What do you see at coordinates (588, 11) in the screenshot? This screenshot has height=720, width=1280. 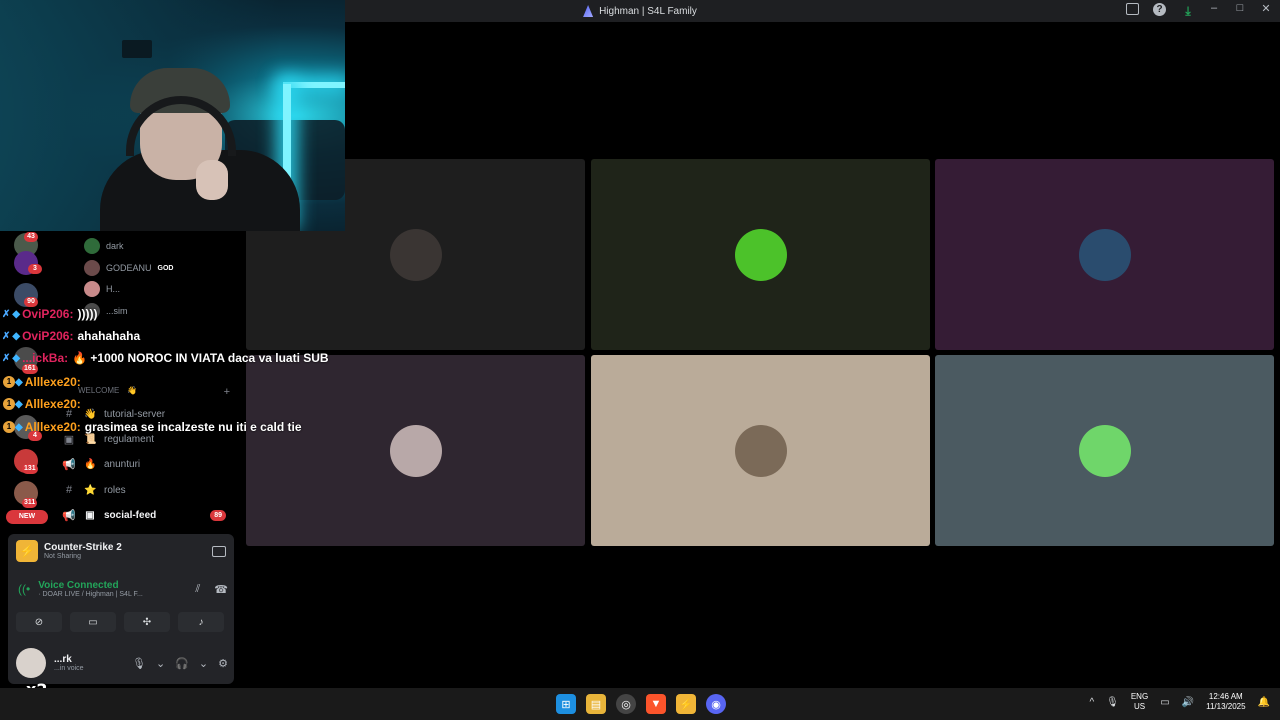 I see `server-logo-icon` at bounding box center [588, 11].